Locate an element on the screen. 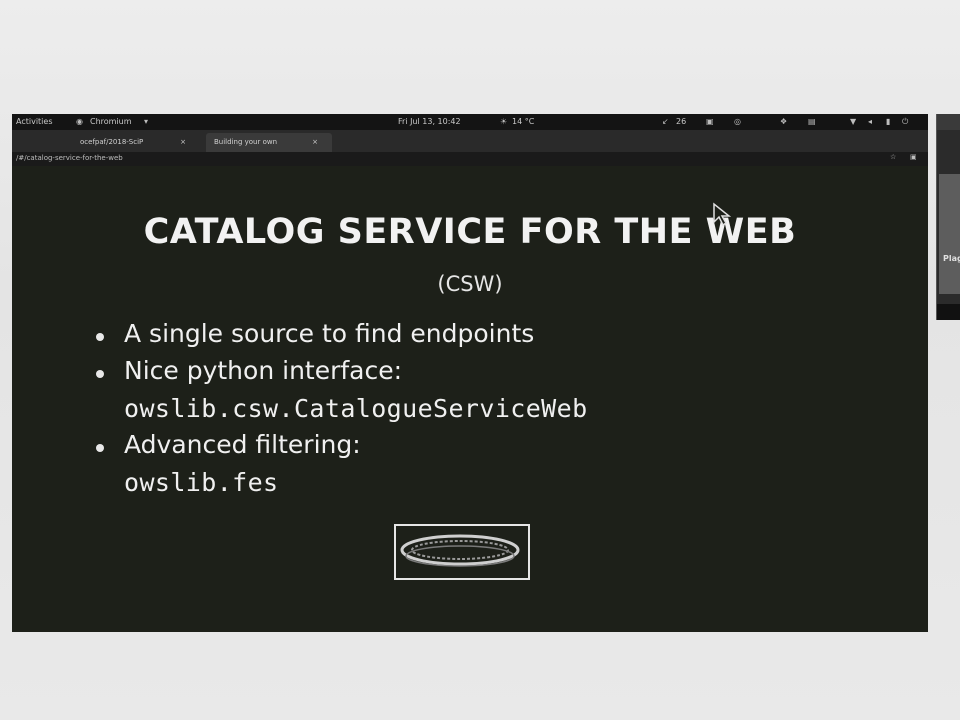  wifi-icon: ▼ is located at coordinates (853, 121).